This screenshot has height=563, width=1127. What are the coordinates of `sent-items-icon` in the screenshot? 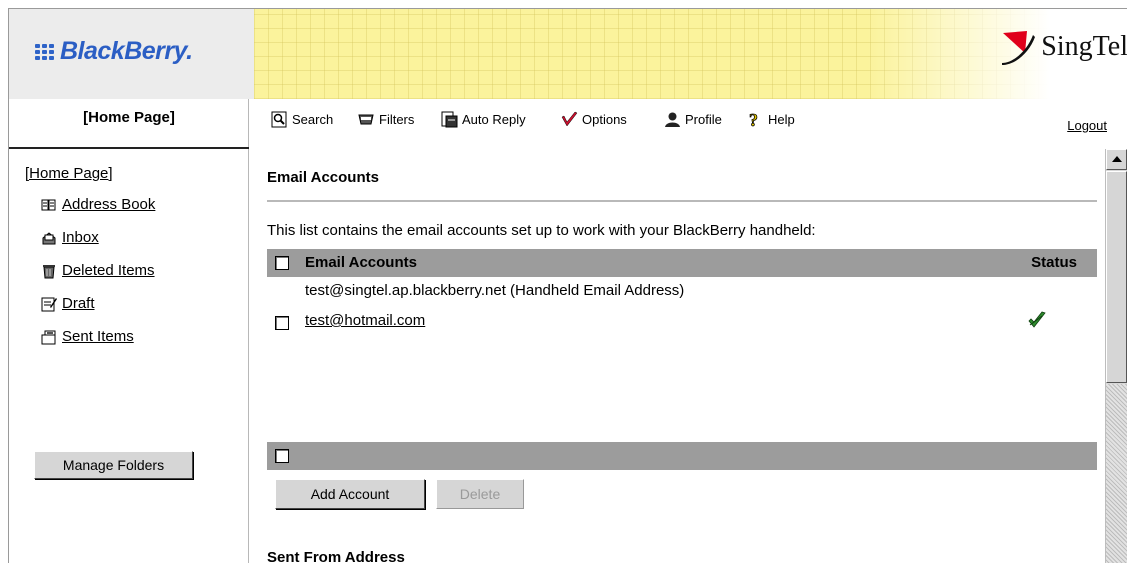 It's located at (48, 337).